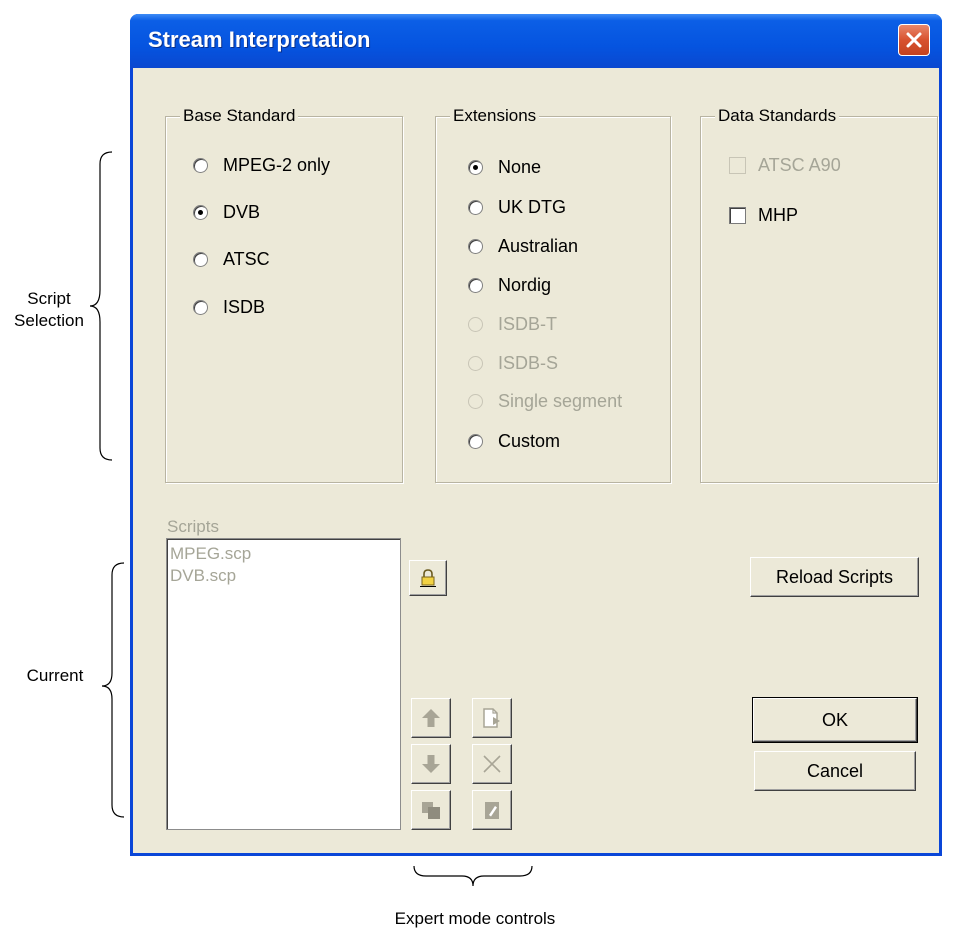 This screenshot has width=953, height=945. I want to click on checkbox-mhp: MHP, so click(763, 215).